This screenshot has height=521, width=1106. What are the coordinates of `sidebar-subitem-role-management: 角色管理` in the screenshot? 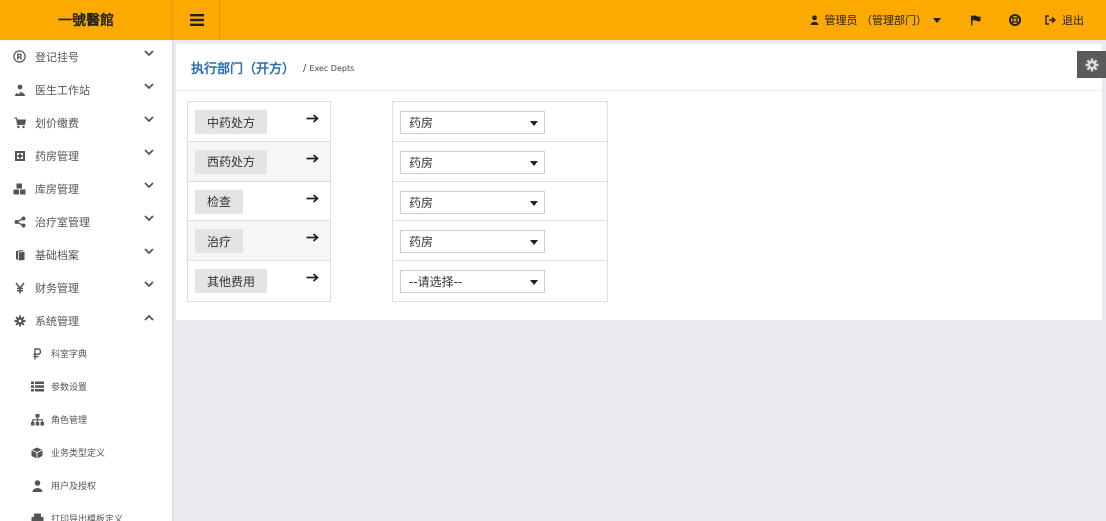 It's located at (86, 419).